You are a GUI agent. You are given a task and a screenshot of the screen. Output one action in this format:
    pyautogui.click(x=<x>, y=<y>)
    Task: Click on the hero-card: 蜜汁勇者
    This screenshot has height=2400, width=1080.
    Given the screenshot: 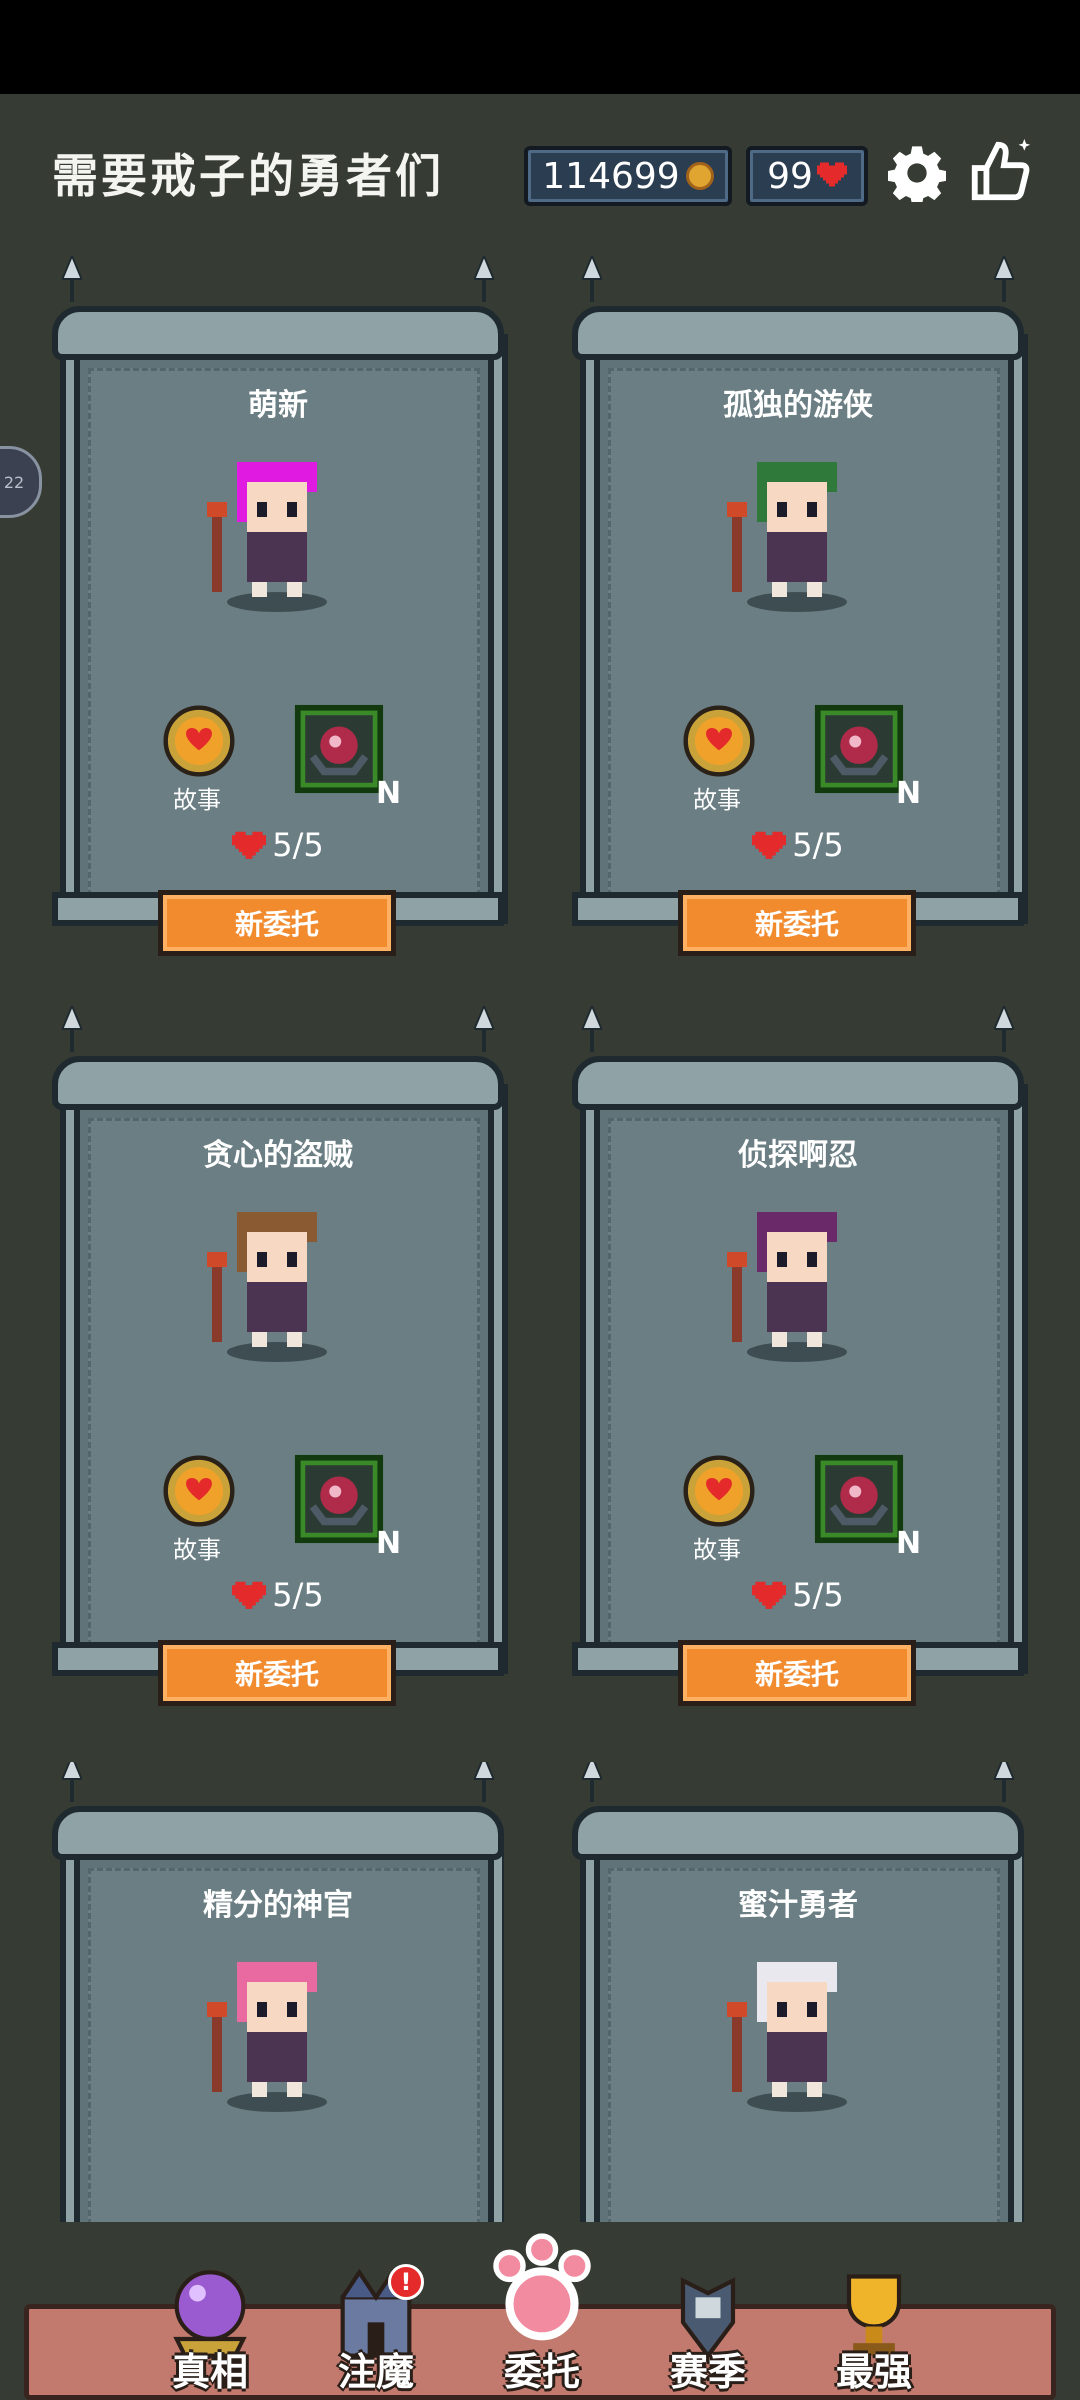 What is the action you would take?
    pyautogui.click(x=798, y=1992)
    